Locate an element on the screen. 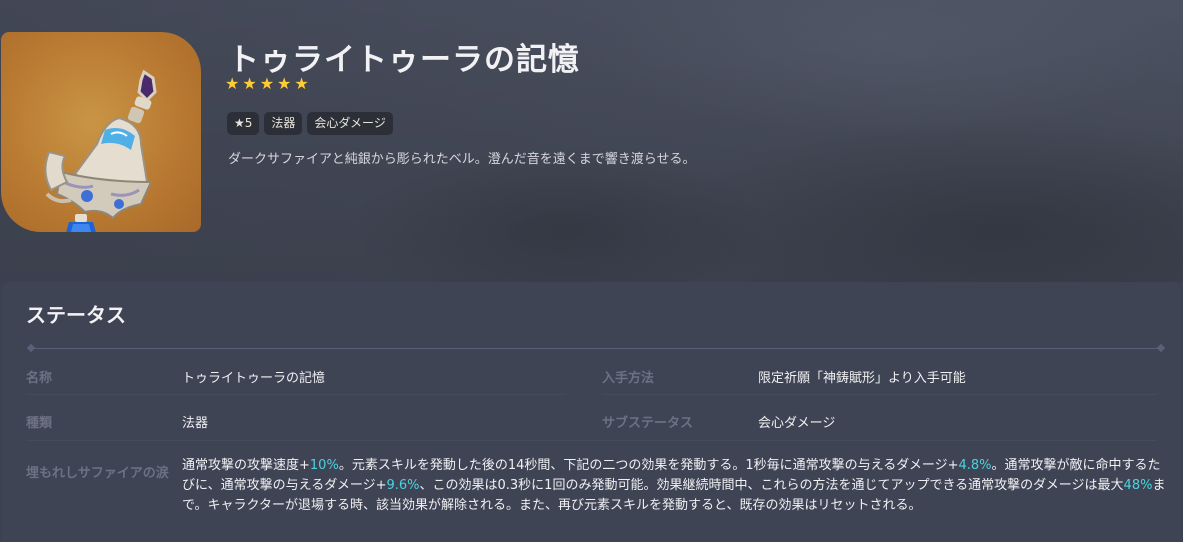 This screenshot has width=1183, height=542. tag-list: ★5 法器 会心ダメージ is located at coordinates (310, 123).